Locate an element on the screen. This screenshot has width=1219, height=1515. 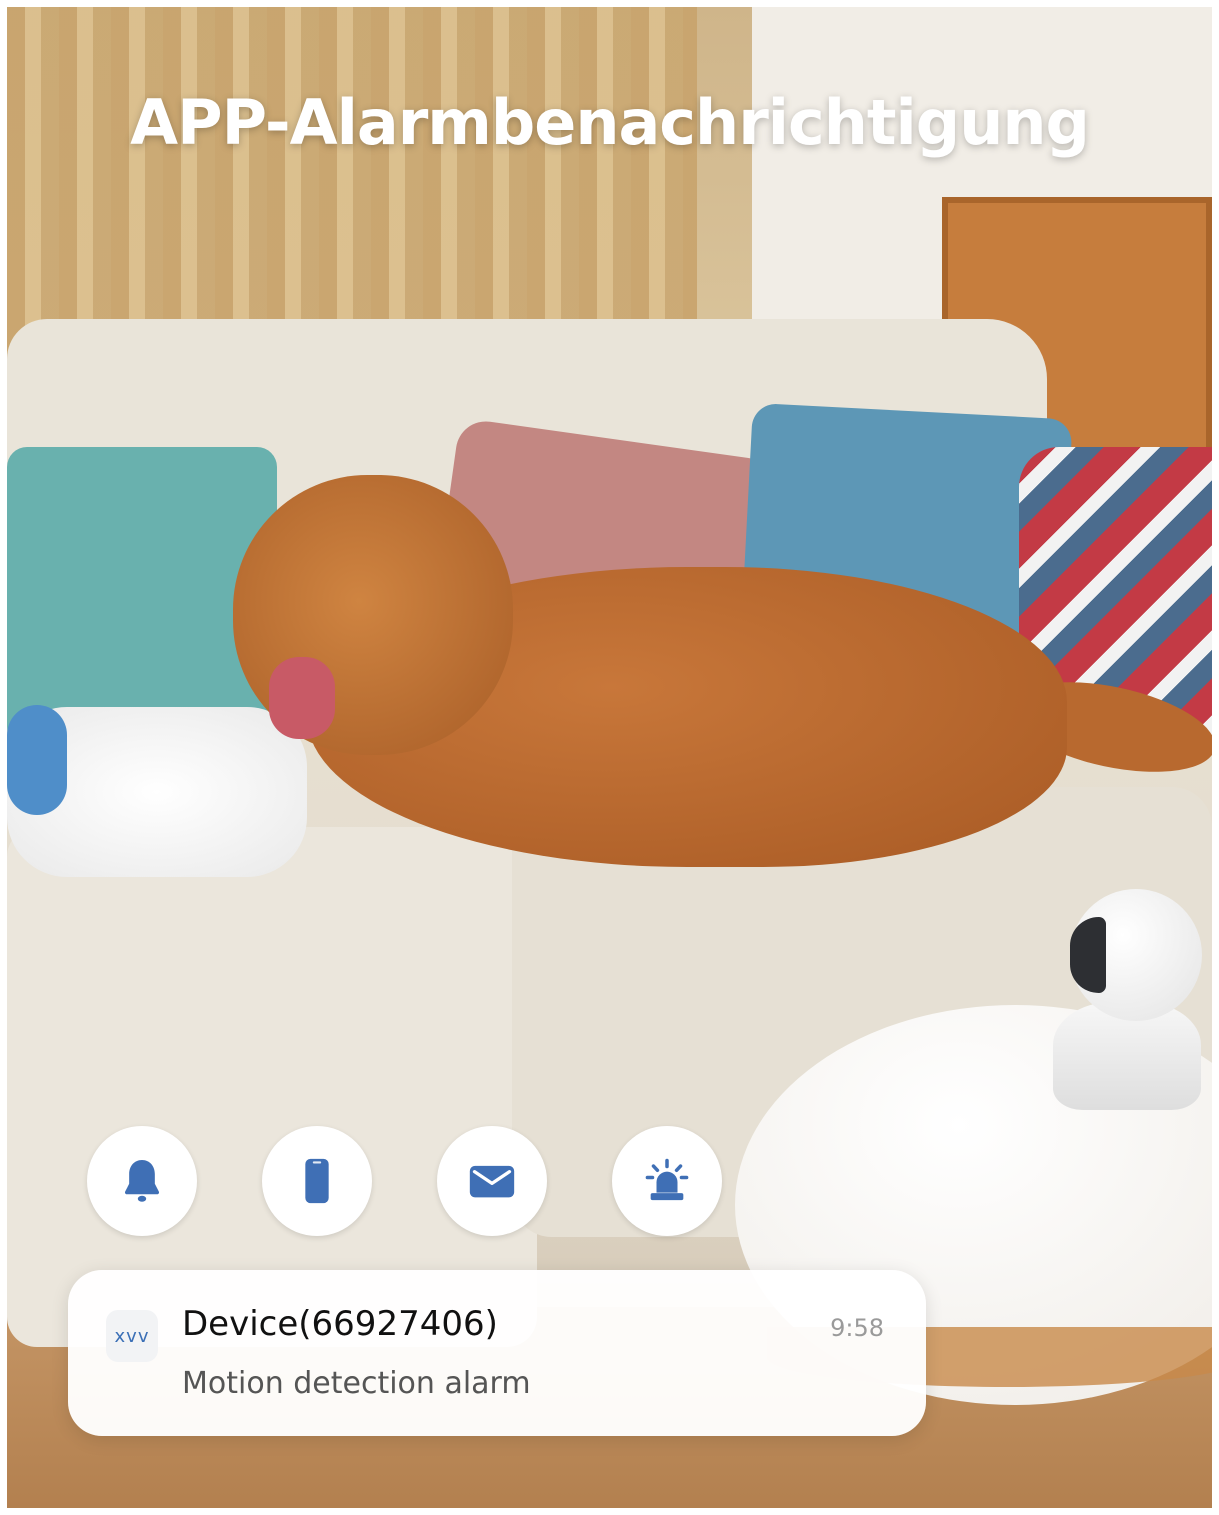
mail-button is located at coordinates (492, 1181).